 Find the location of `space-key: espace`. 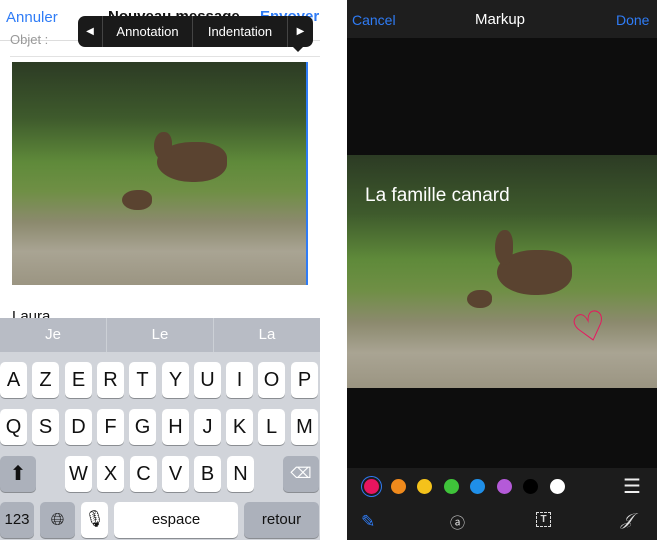

space-key: espace is located at coordinates (176, 520).